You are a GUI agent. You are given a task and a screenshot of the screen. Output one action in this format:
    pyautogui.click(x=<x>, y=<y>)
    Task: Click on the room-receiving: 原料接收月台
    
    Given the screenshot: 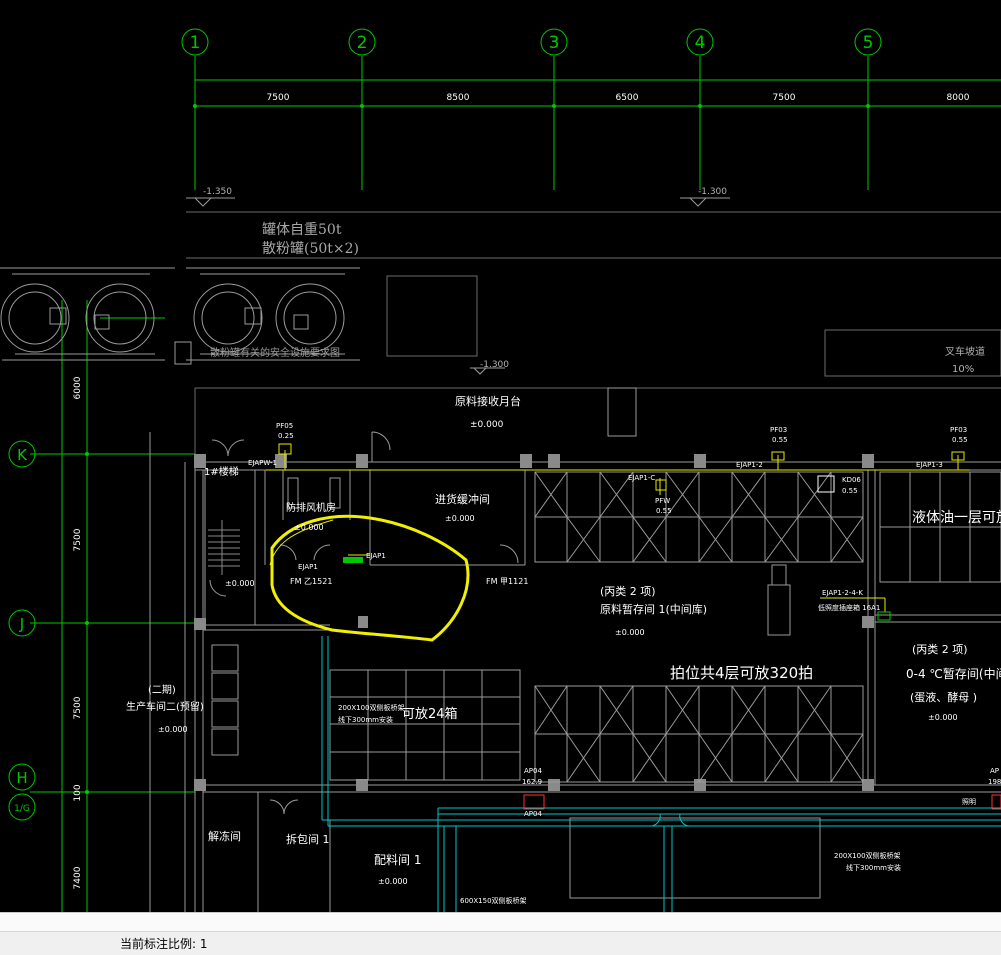 What is the action you would take?
    pyautogui.click(x=488, y=401)
    